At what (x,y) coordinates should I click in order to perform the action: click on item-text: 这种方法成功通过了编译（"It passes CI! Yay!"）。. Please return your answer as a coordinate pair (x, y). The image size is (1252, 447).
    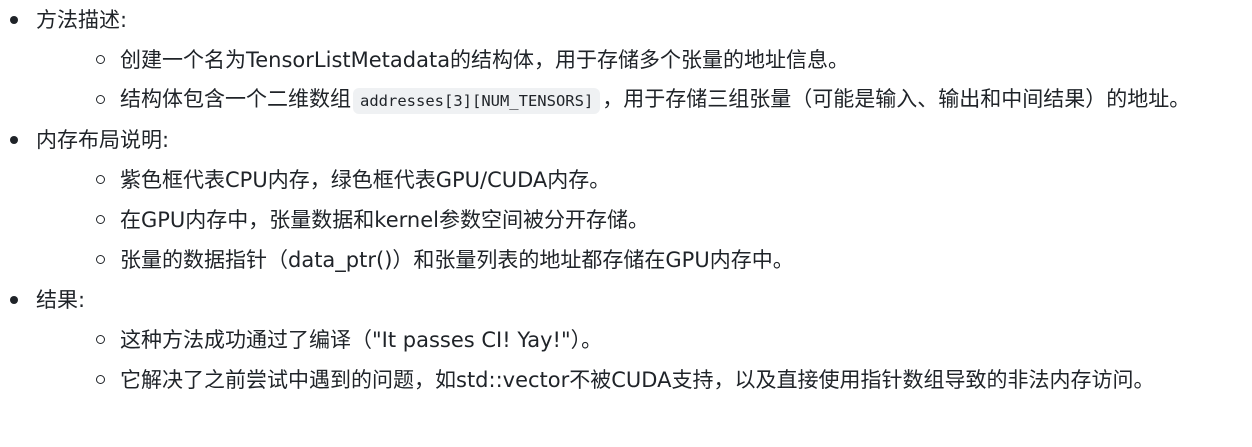
    Looking at the image, I should click on (361, 340).